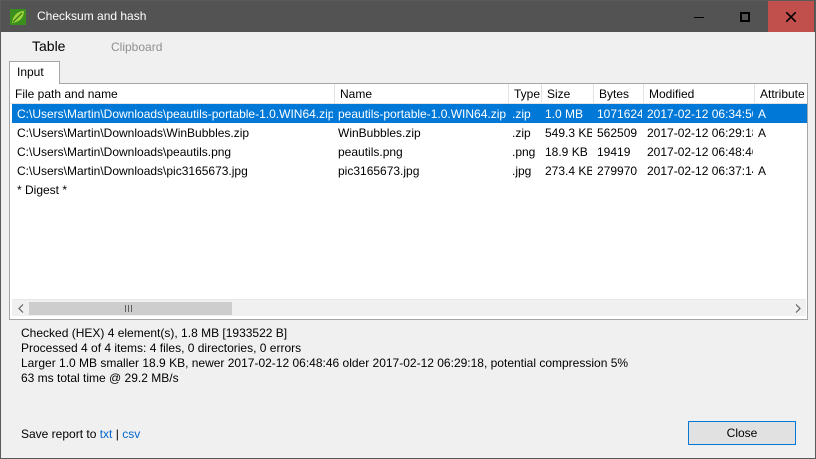 The image size is (816, 459). Describe the element at coordinates (700, 152) in the screenshot. I see `cell-modified: 2017-02-12 06:48:46` at that location.